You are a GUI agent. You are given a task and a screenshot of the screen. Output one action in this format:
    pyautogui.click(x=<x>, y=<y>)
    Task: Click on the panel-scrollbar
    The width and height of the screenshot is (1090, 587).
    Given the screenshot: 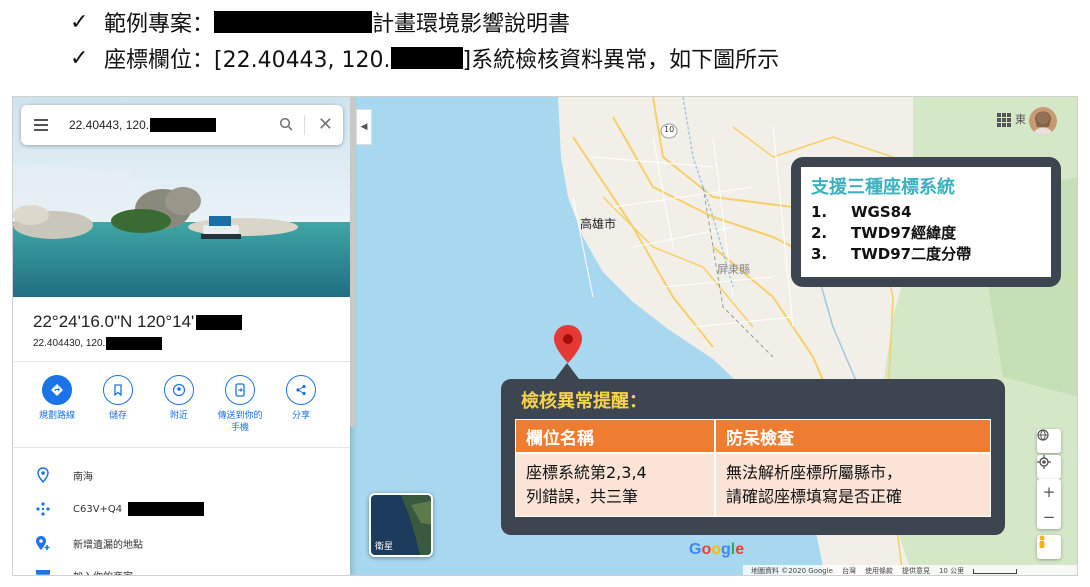 What is the action you would take?
    pyautogui.click(x=353, y=262)
    